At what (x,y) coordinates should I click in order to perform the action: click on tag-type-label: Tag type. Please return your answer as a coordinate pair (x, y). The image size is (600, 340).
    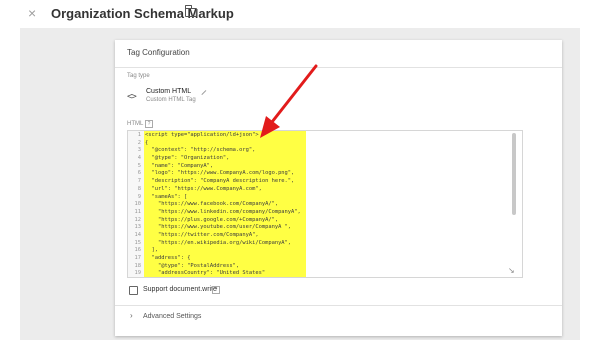
    Looking at the image, I should click on (138, 76).